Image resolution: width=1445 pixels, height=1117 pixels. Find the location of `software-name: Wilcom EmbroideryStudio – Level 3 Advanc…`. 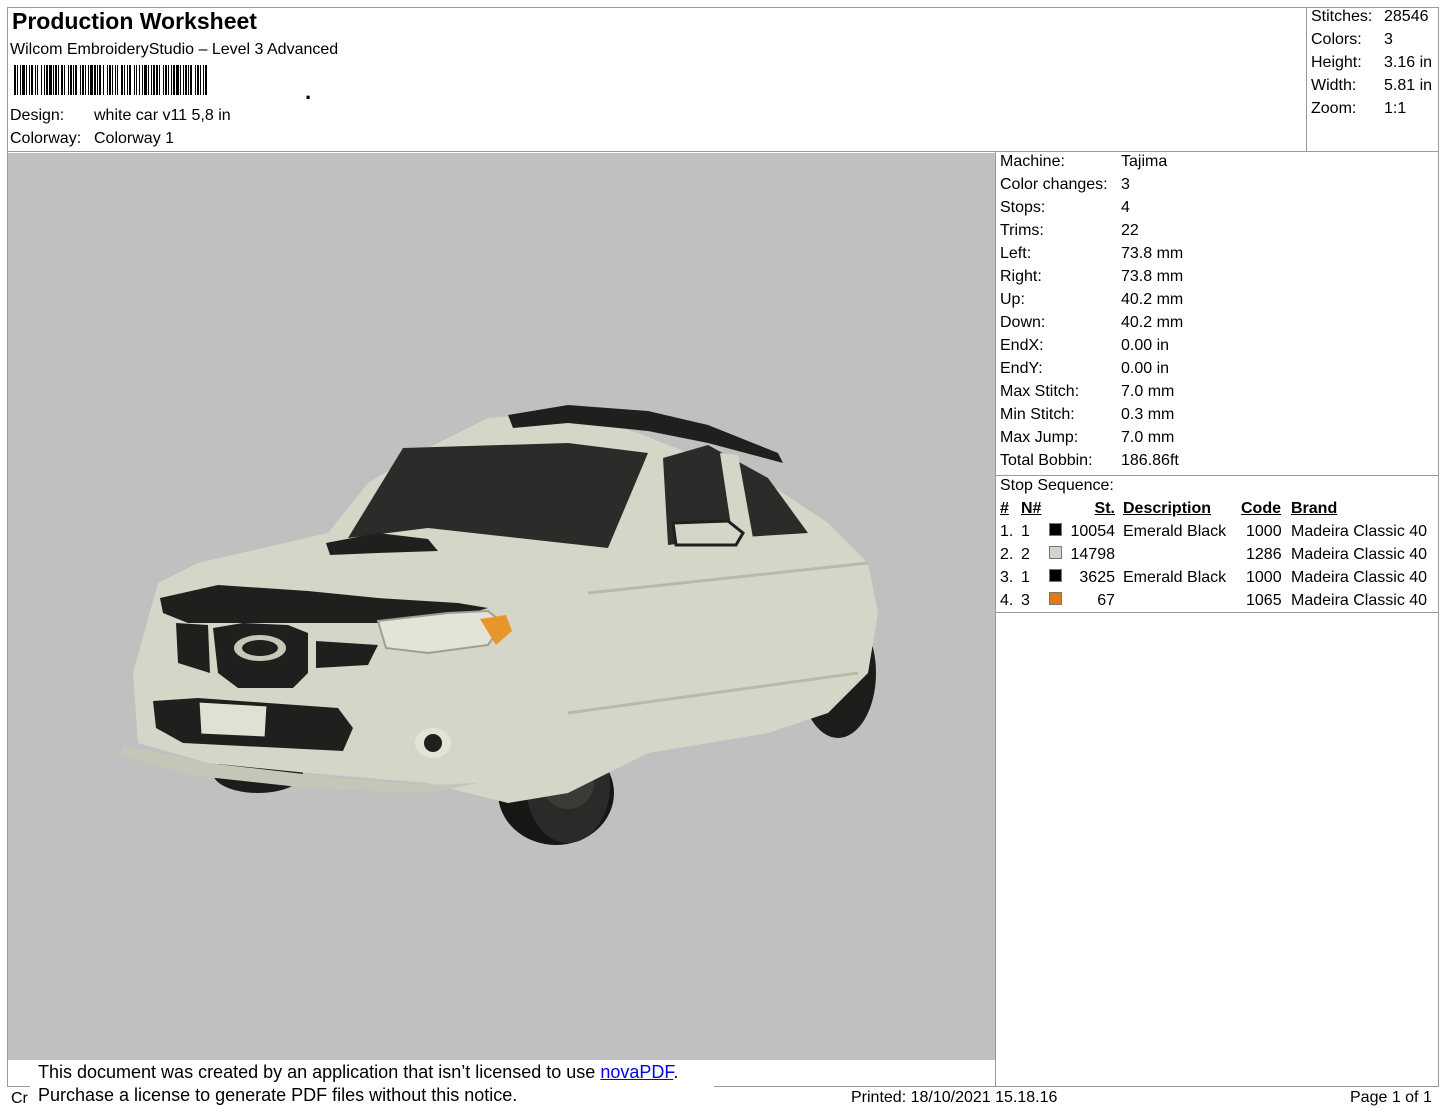

software-name: Wilcom EmbroideryStudio – Level 3 Advanc… is located at coordinates (174, 49).